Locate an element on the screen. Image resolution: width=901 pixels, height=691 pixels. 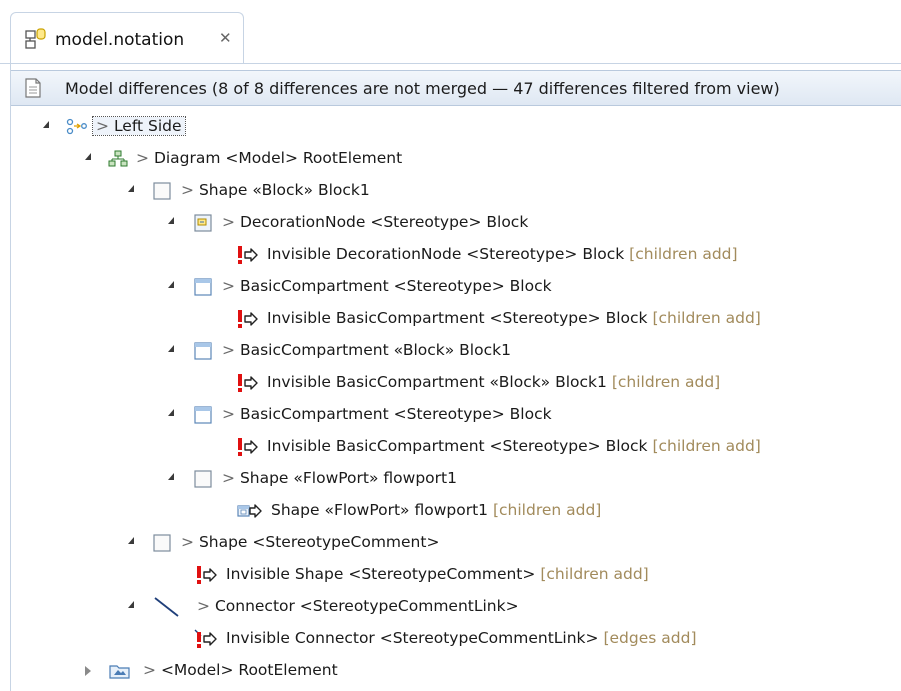
tree-item-label: > Shape <StereotypeComment> is located at coordinates (310, 542).